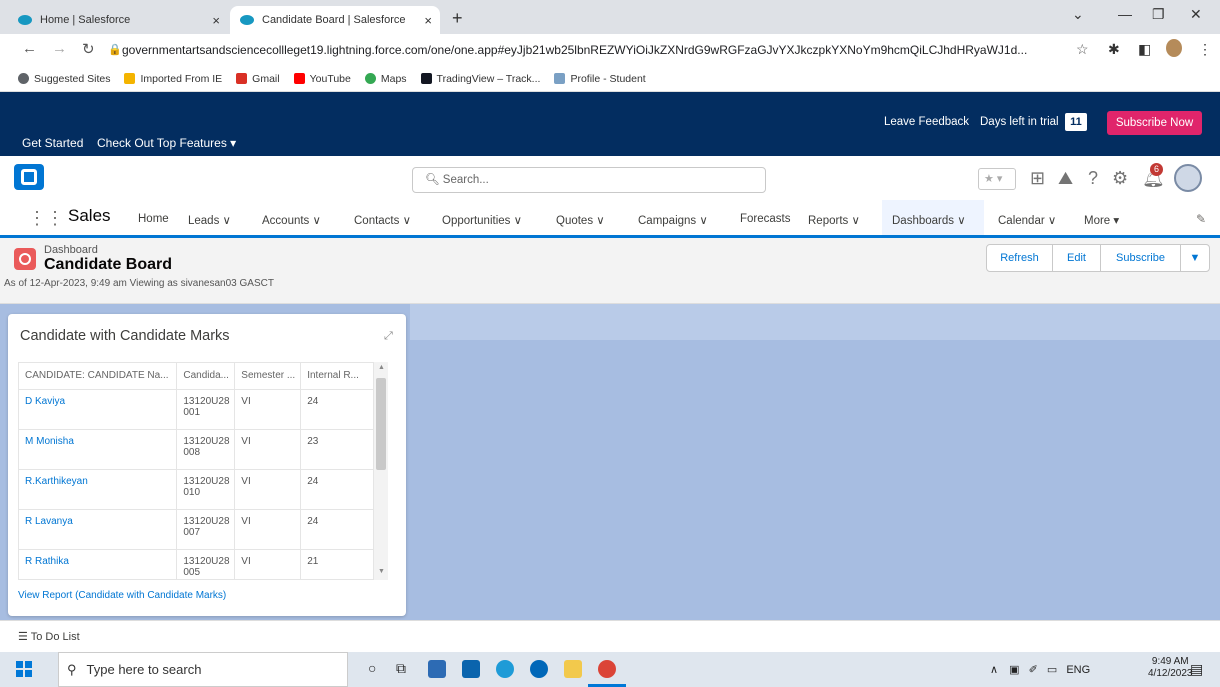 The image size is (1220, 687). I want to click on bookmark-item: Imported From IE, so click(173, 79).